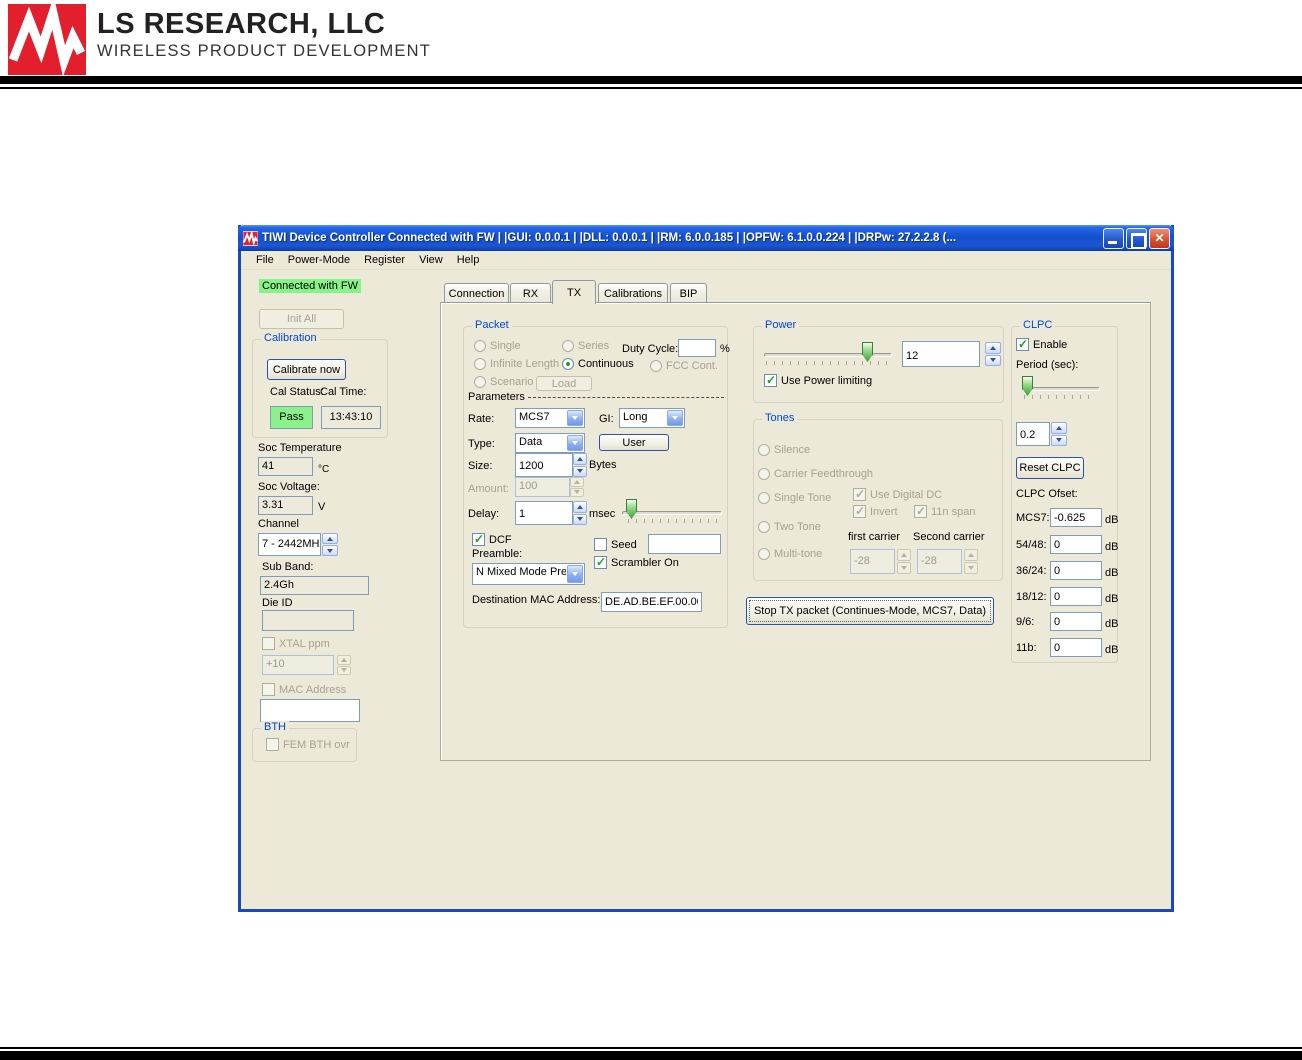 The width and height of the screenshot is (1302, 1060). Describe the element at coordinates (301, 319) in the screenshot. I see `init-all-button: Init All` at that location.